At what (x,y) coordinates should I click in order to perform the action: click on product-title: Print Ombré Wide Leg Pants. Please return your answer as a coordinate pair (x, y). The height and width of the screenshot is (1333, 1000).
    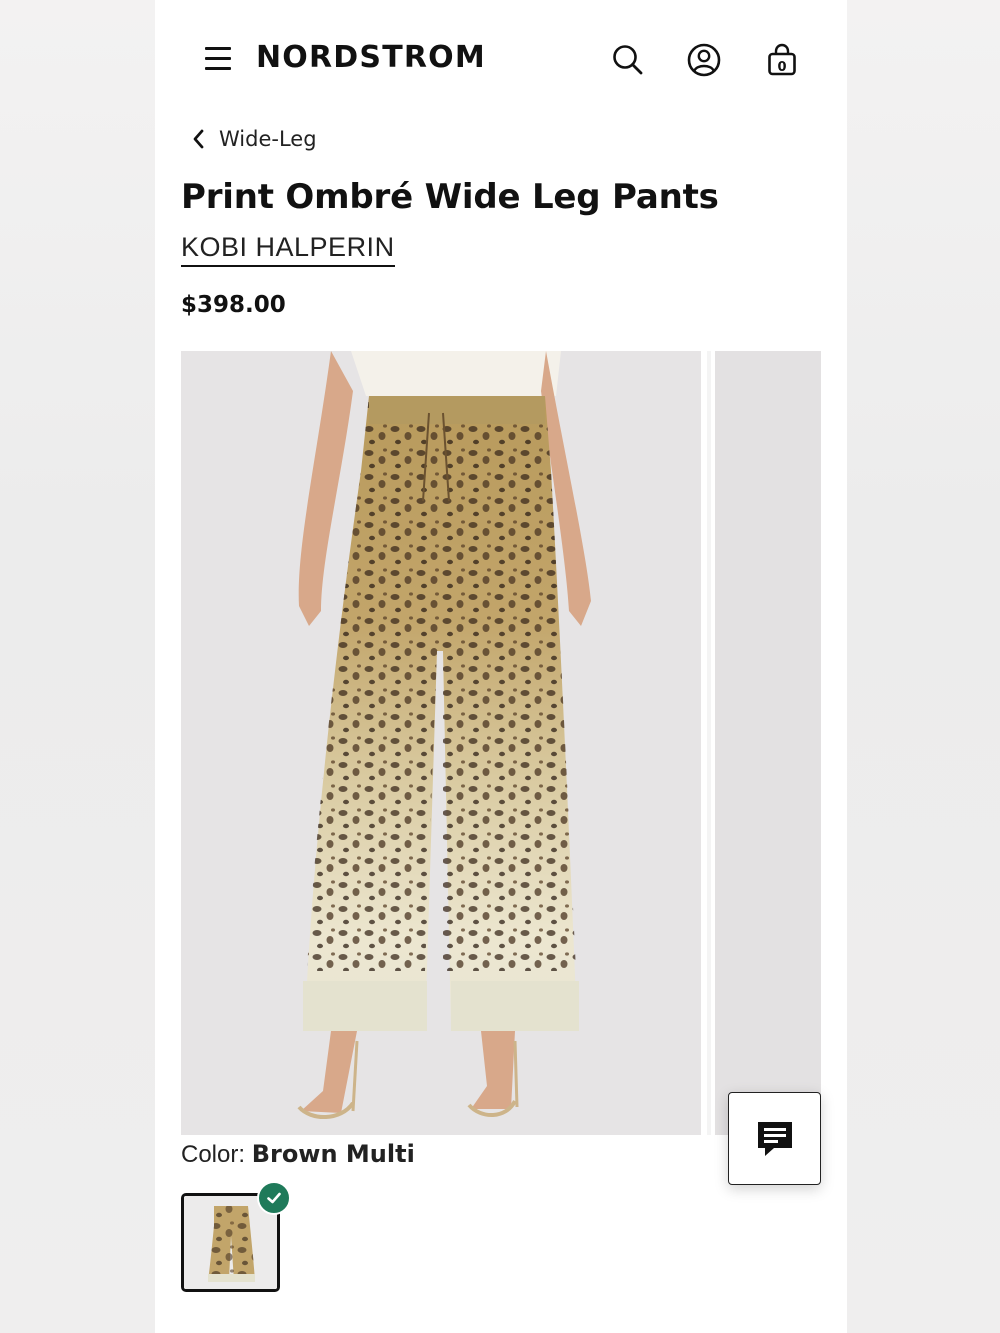
    Looking at the image, I should click on (450, 197).